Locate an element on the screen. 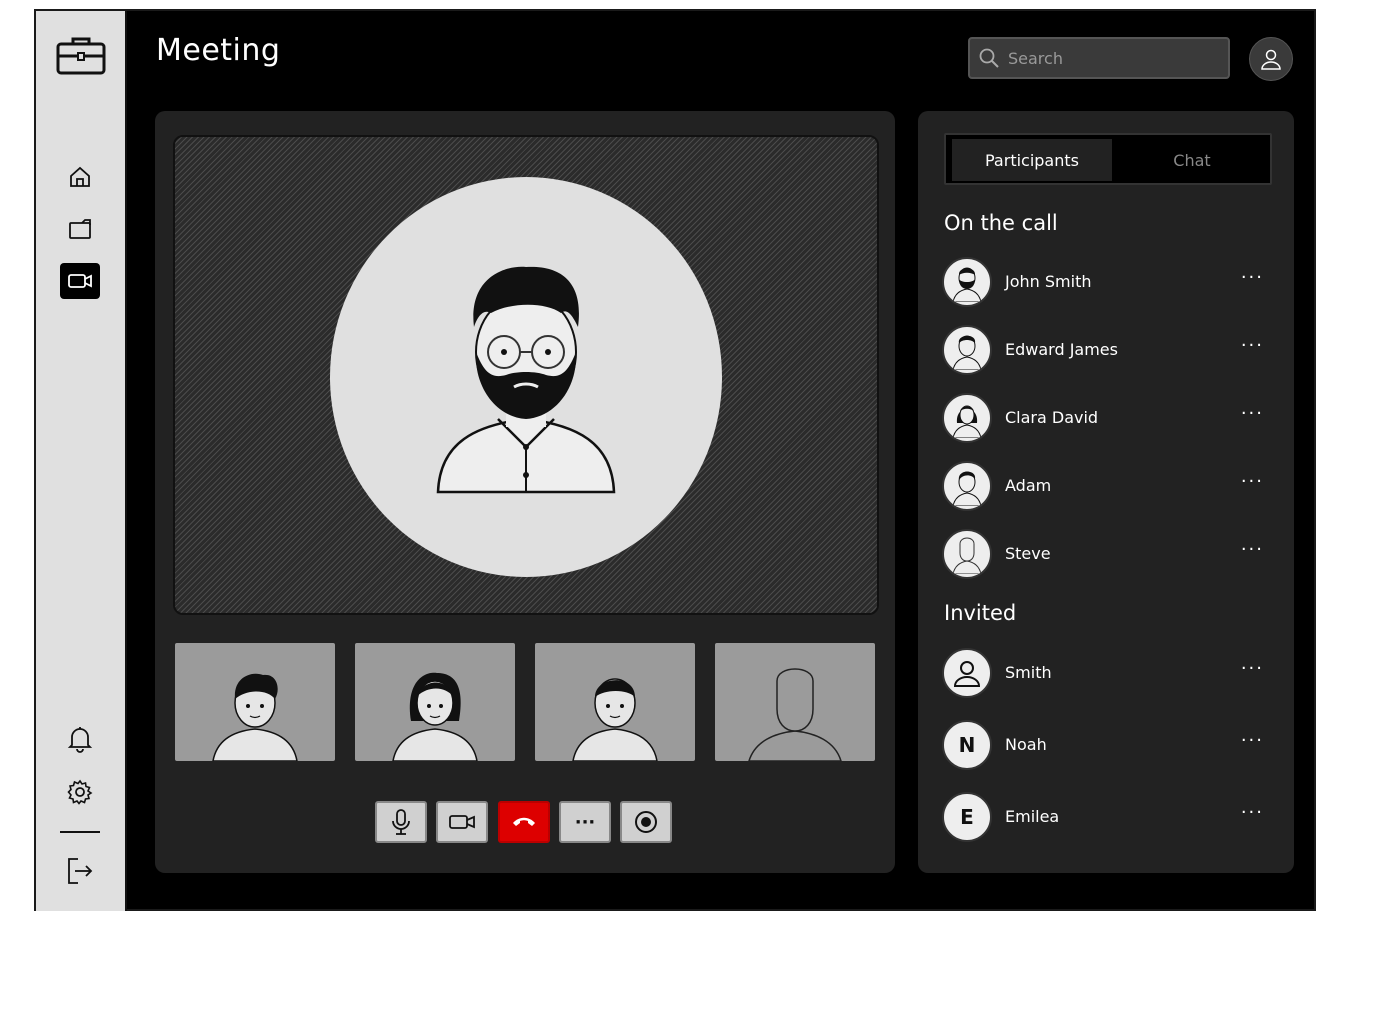 This screenshot has height=1010, width=1380. camera-button is located at coordinates (462, 822).